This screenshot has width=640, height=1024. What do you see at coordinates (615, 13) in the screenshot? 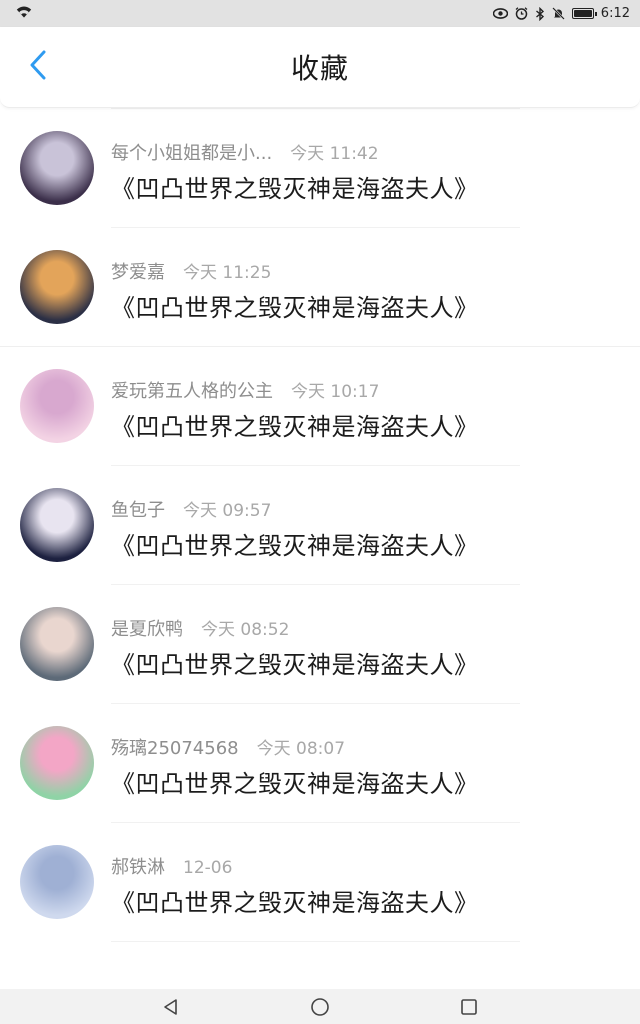
I see `status-time: 6:12` at bounding box center [615, 13].